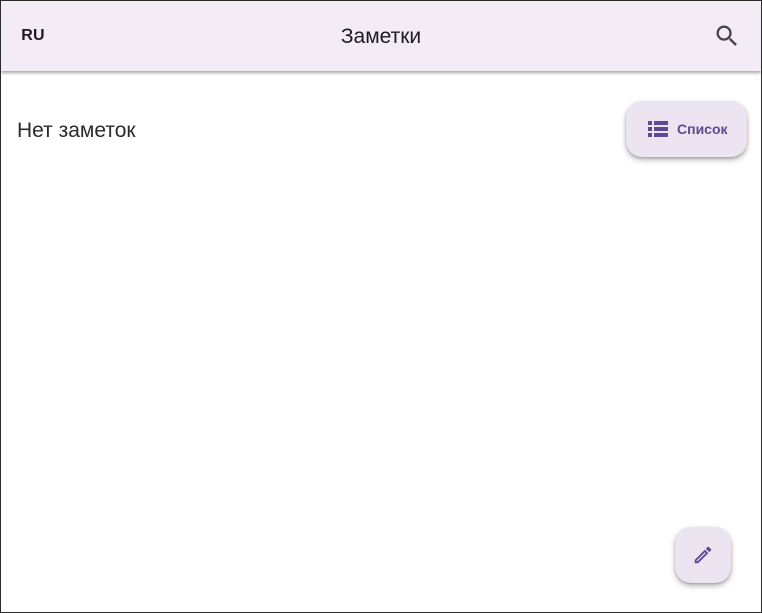 The height and width of the screenshot is (613, 762). I want to click on empty-state-message: Нет заметок, so click(76, 130).